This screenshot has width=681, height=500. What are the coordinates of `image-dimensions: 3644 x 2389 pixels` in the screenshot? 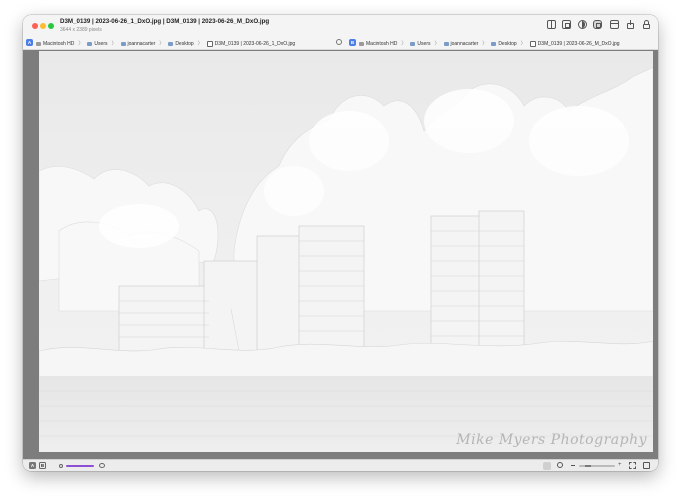 It's located at (81, 30).